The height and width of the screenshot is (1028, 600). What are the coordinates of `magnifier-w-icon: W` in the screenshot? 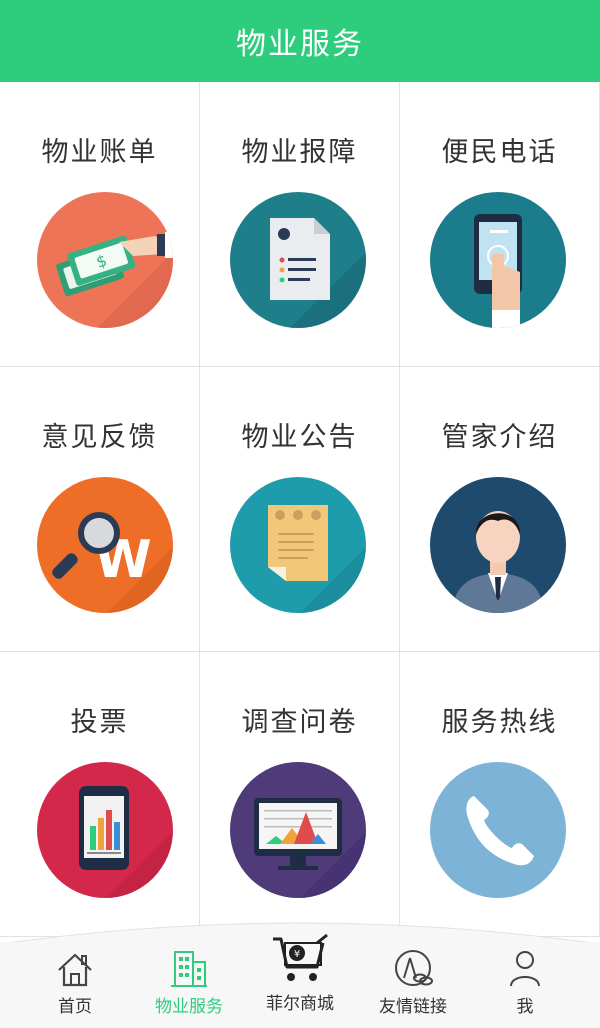 It's located at (105, 545).